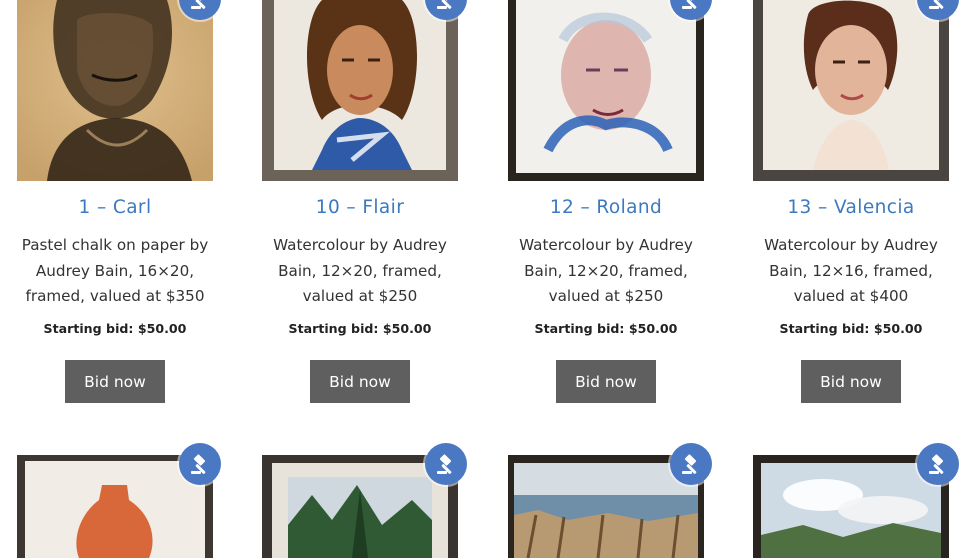 The image size is (963, 558). Describe the element at coordinates (360, 207) in the screenshot. I see `product-title: 10 – Flair` at that location.